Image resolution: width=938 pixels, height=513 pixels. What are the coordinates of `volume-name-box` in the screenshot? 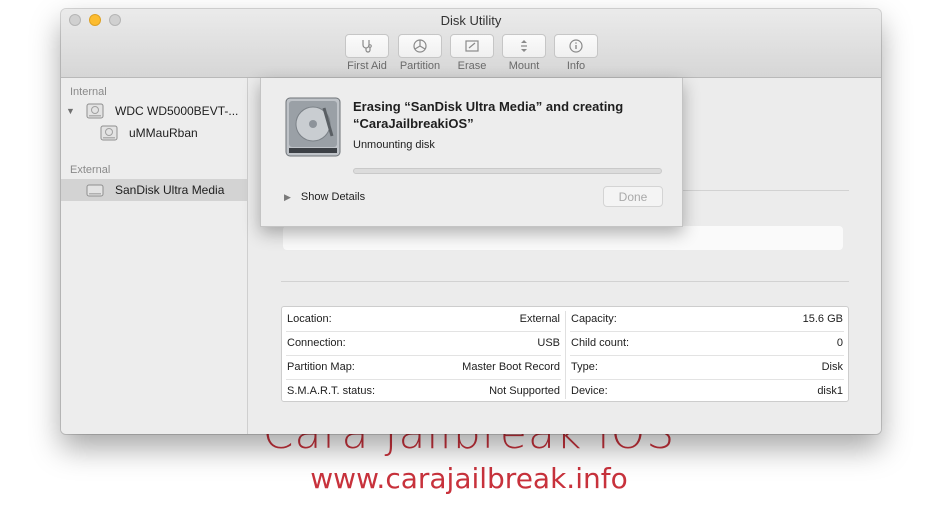 It's located at (563, 238).